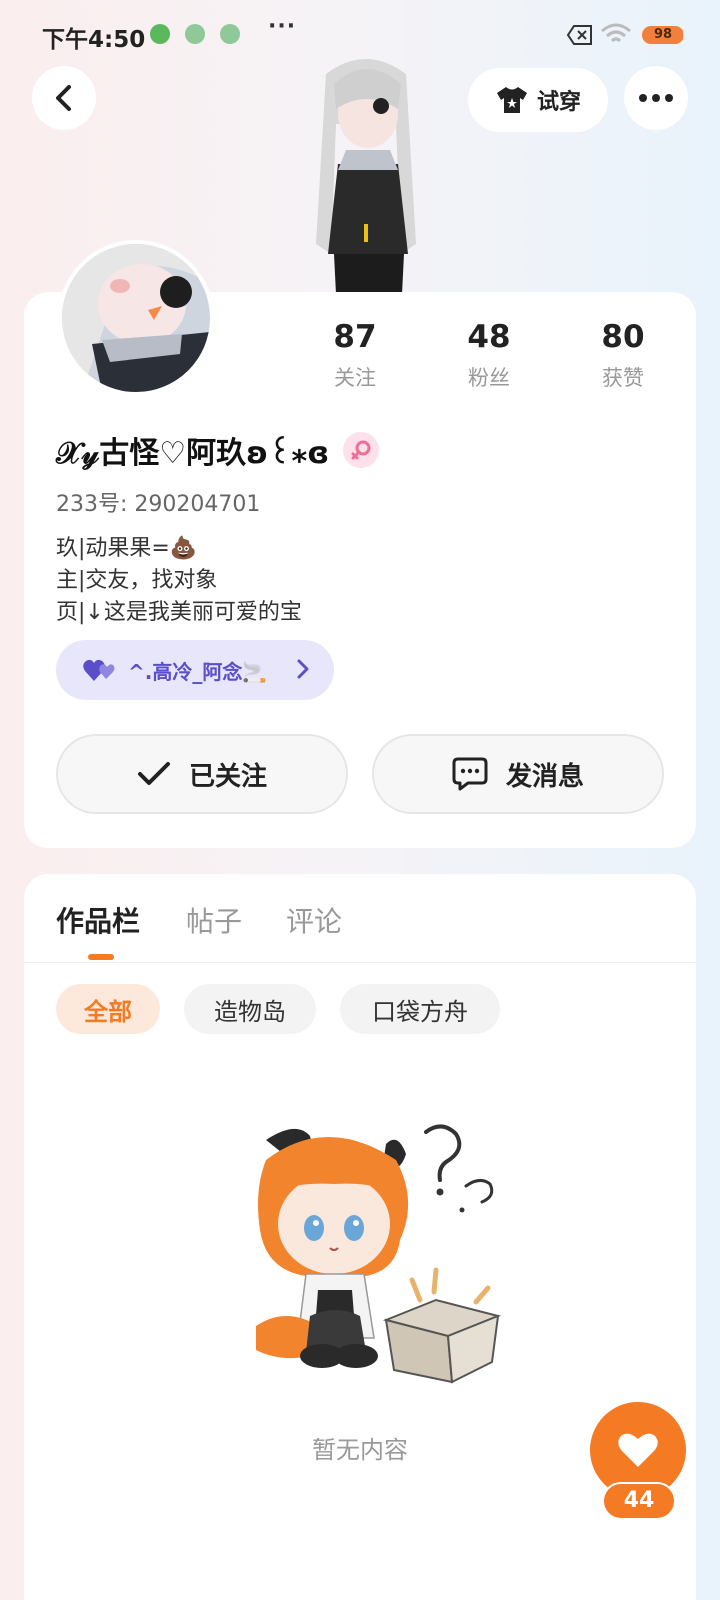  Describe the element at coordinates (137, 580) in the screenshot. I see `bio-line: 主|交友，找对象` at that location.